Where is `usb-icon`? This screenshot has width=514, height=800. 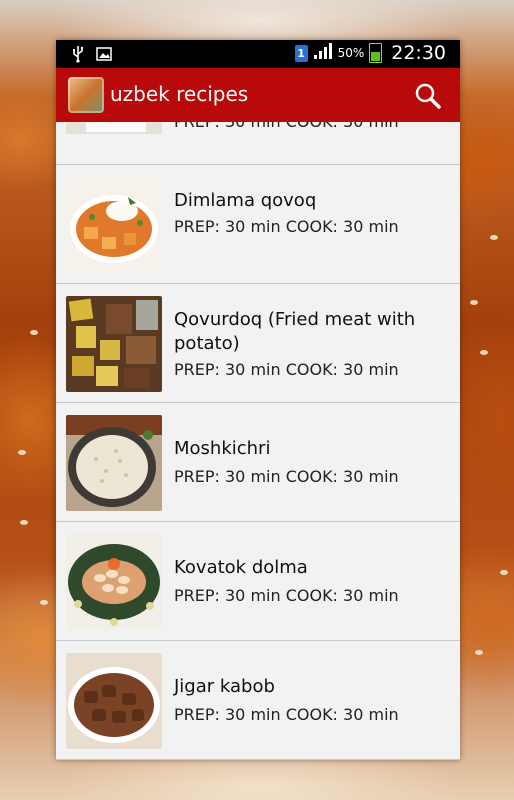
usb-icon is located at coordinates (78, 56).